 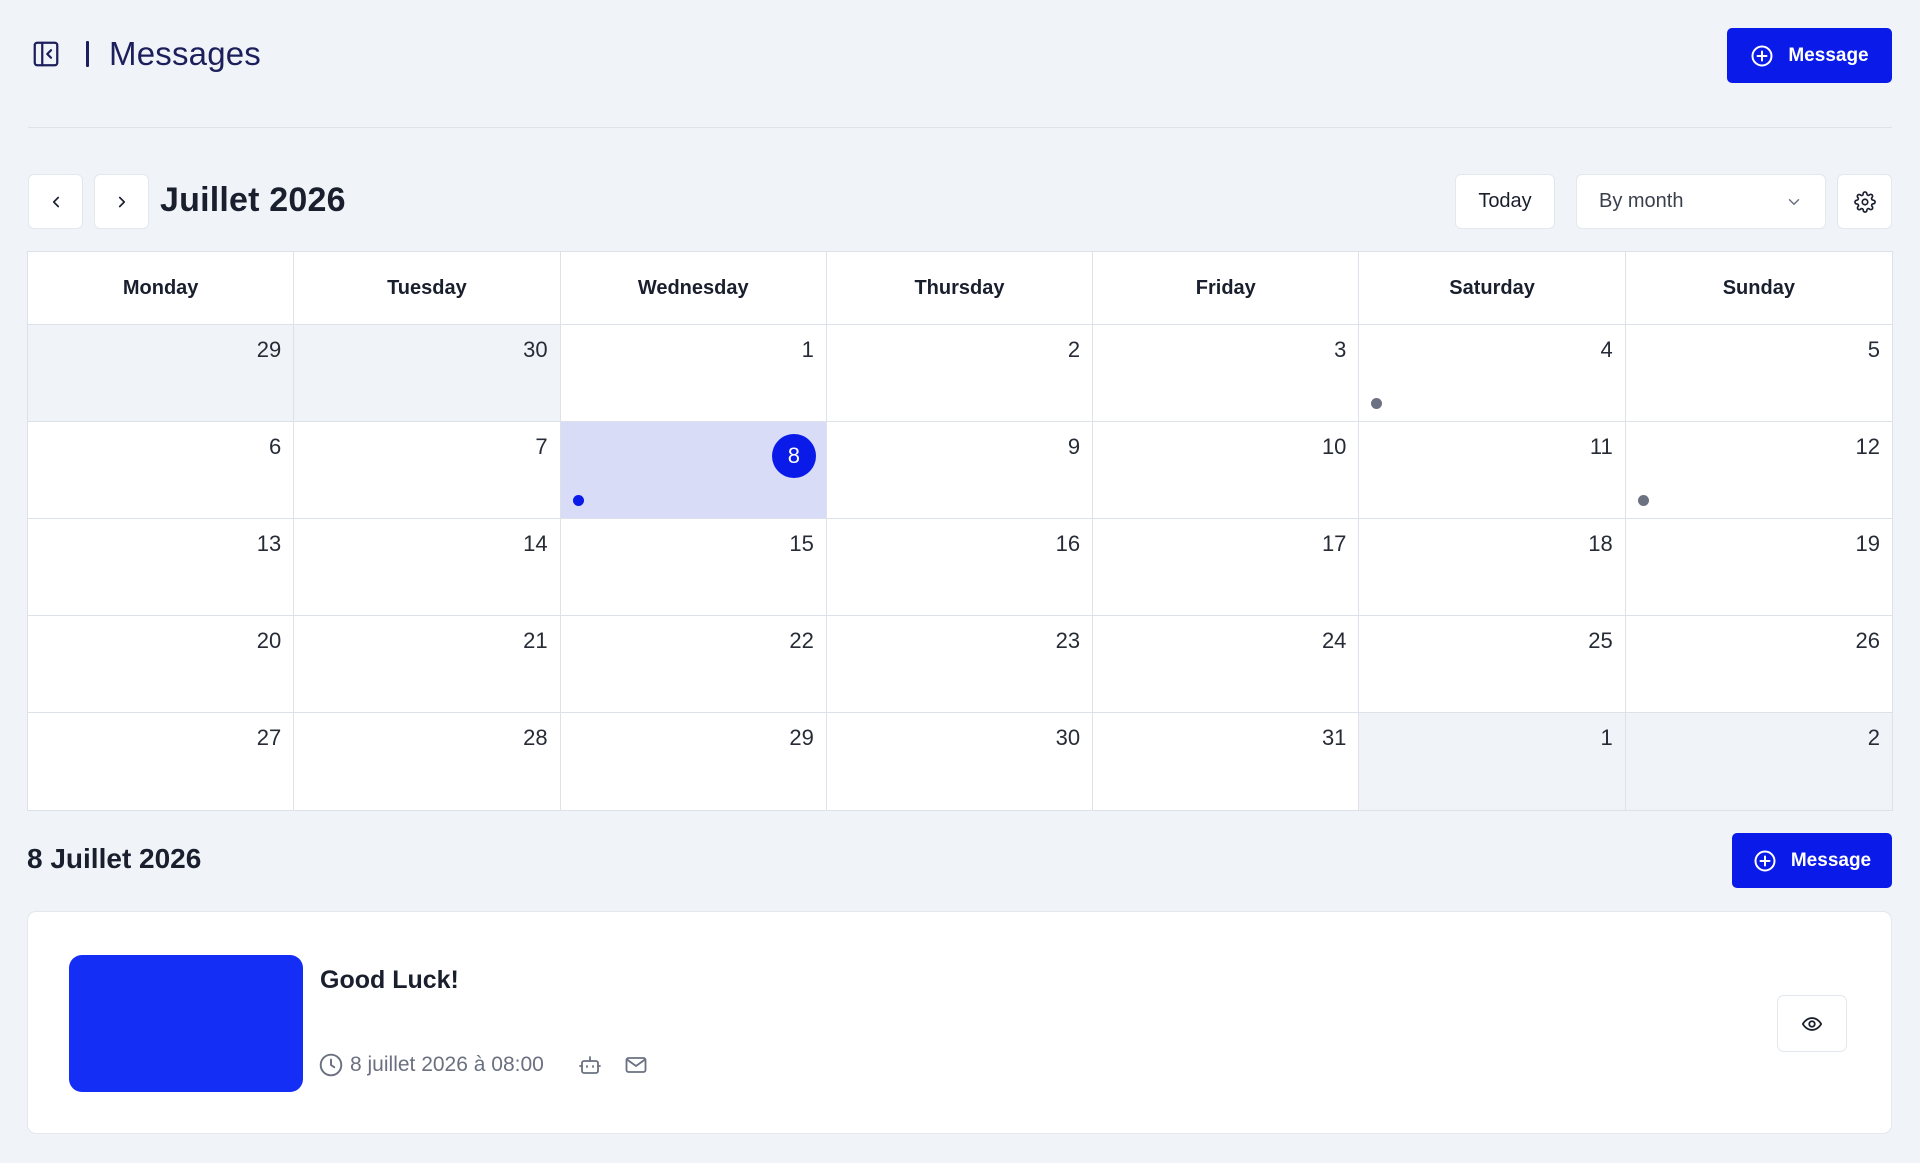 I want to click on calendar-day-cell: 22, so click(x=693, y=664).